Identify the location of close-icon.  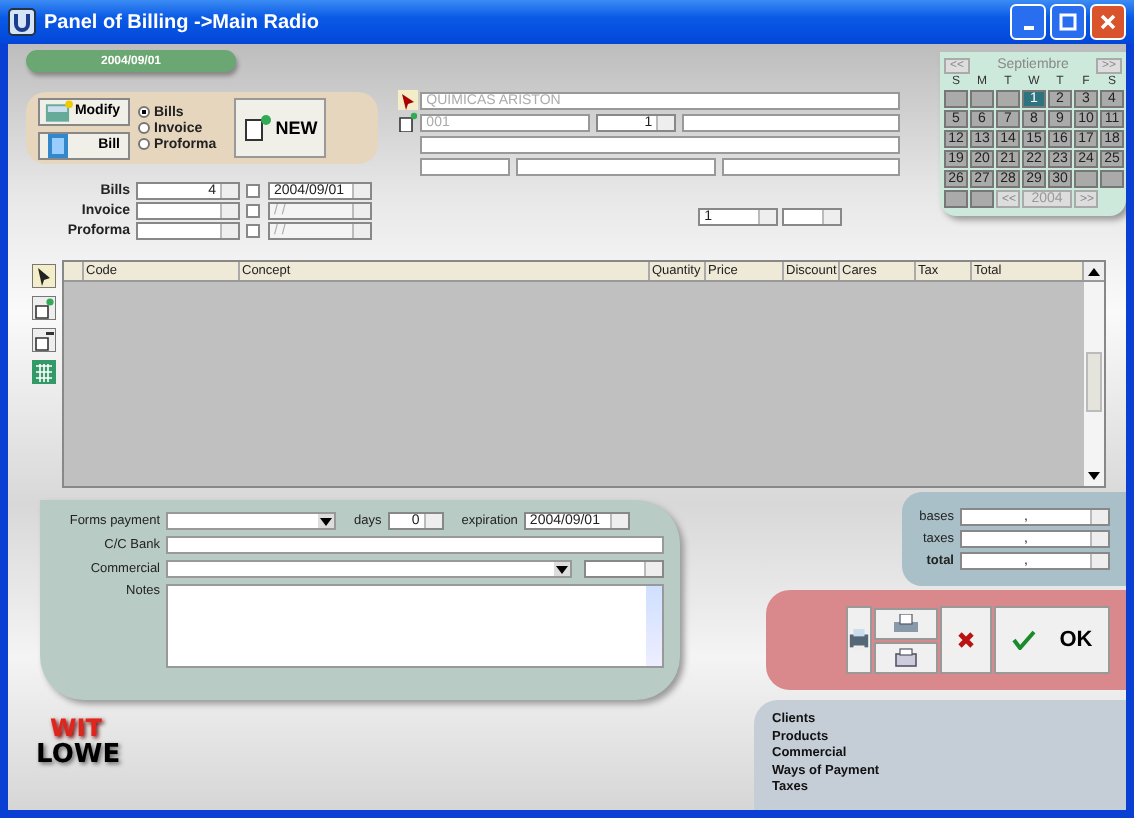
(1108, 22).